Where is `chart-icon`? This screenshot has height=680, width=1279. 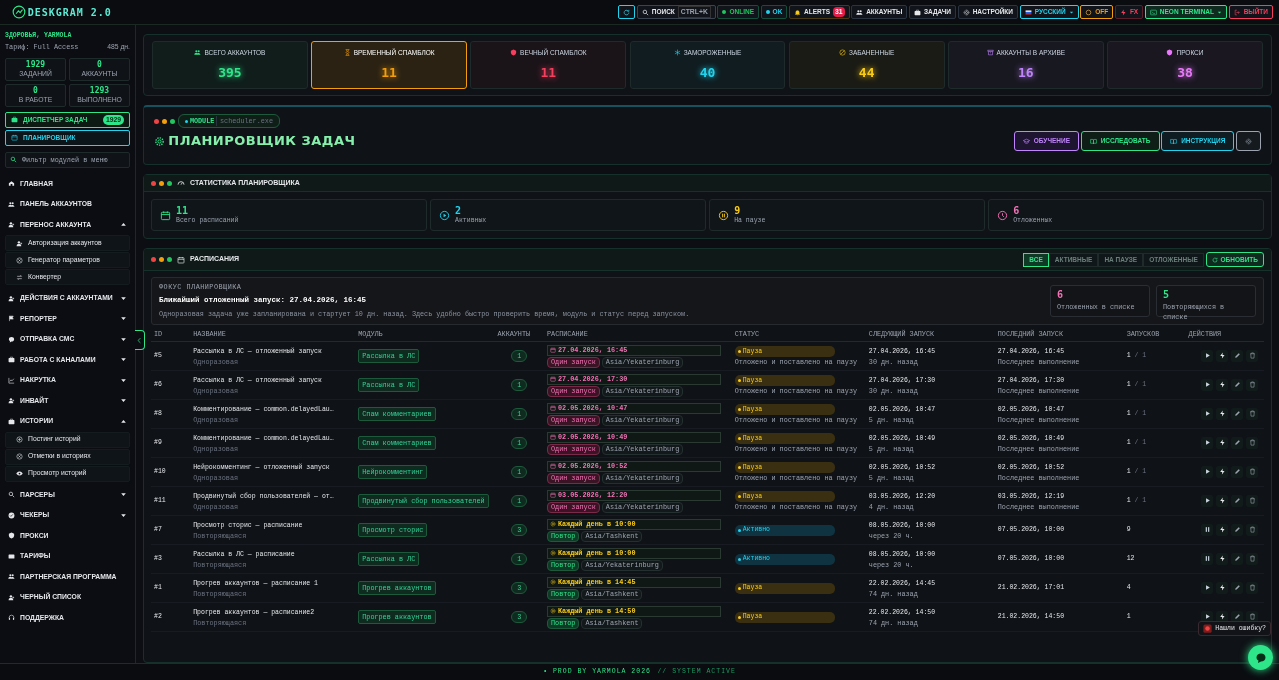 chart-icon is located at coordinates (11, 380).